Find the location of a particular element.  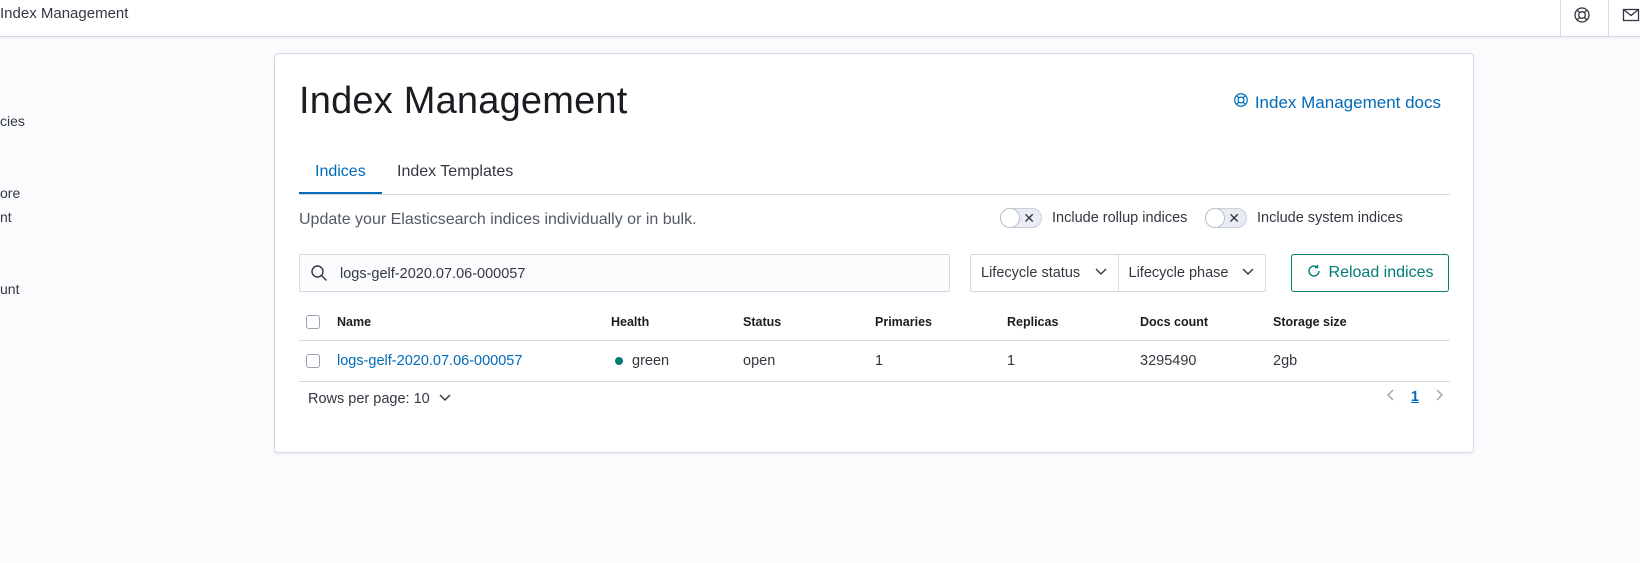

lifecycle-phase-filter: Lifecycle phase is located at coordinates (1191, 273).